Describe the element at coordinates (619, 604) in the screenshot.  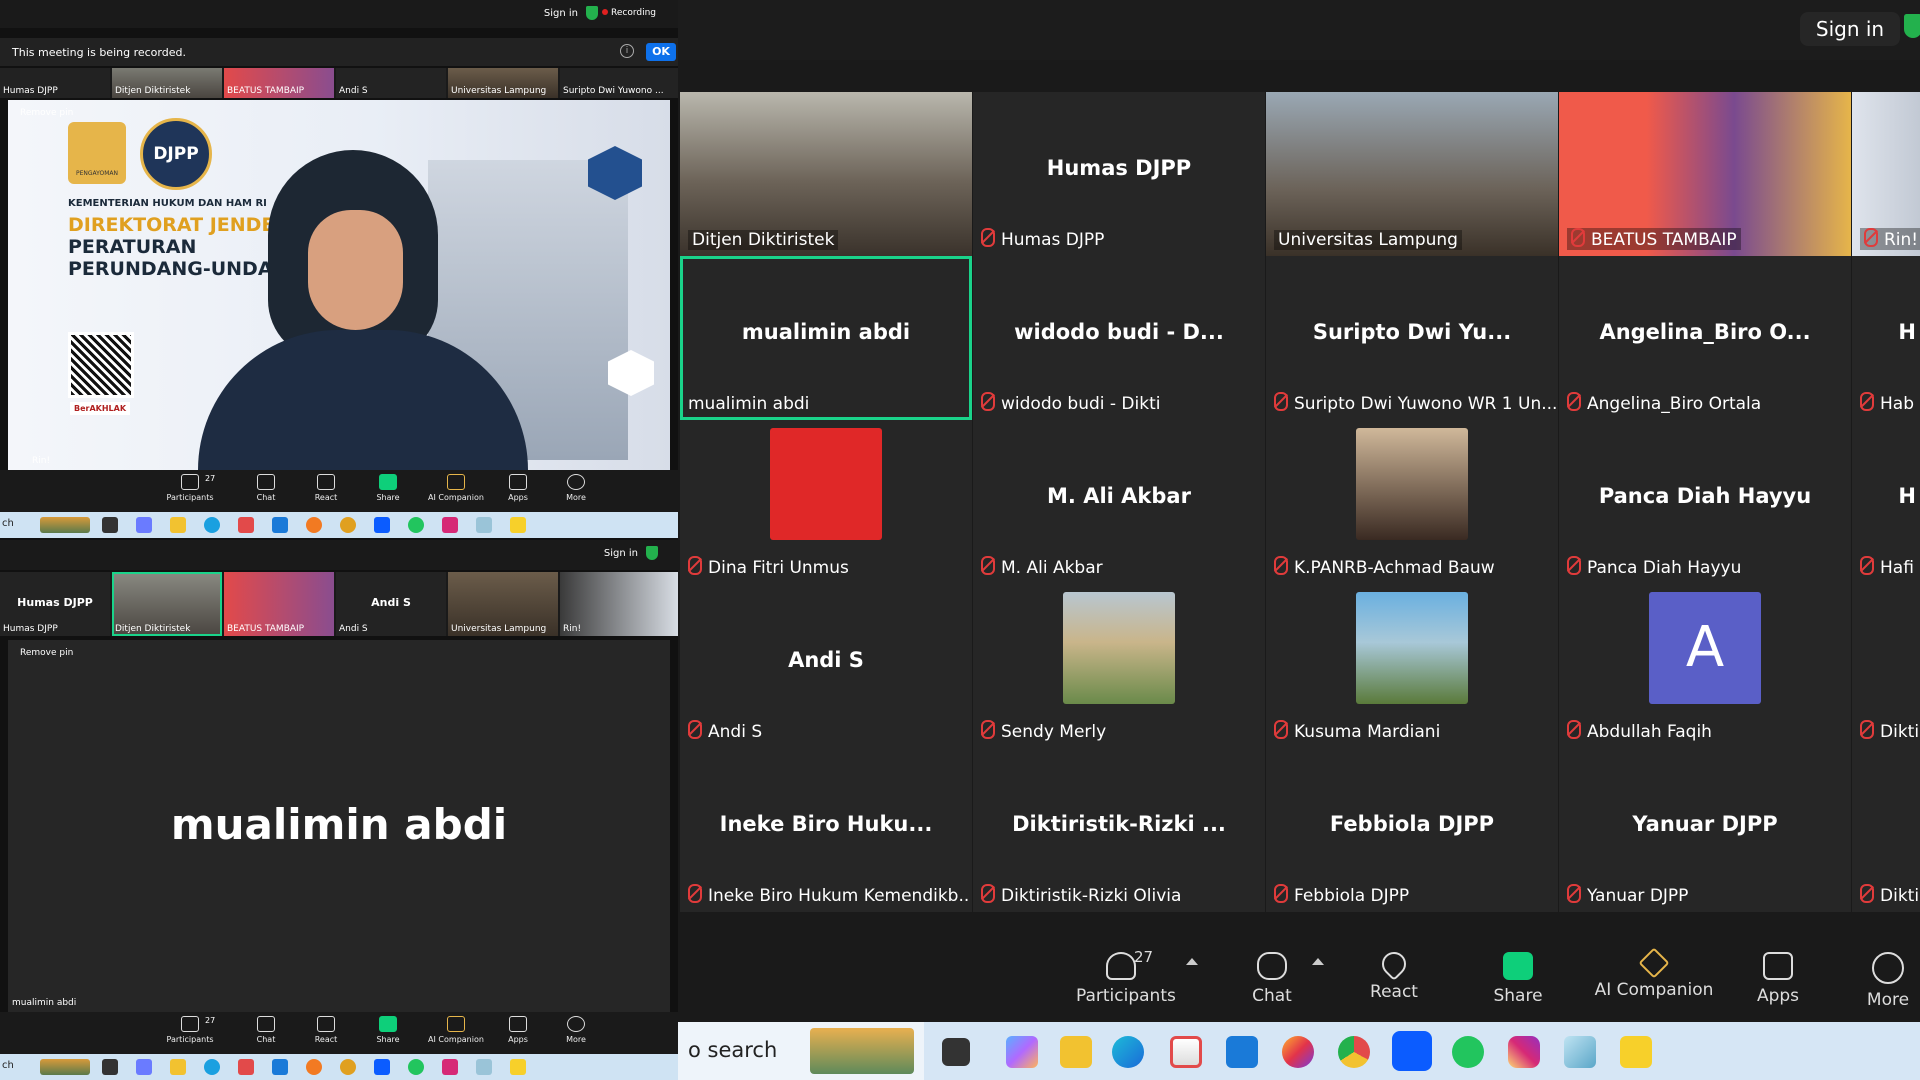
I see `thumb-tile: Rin!` at that location.